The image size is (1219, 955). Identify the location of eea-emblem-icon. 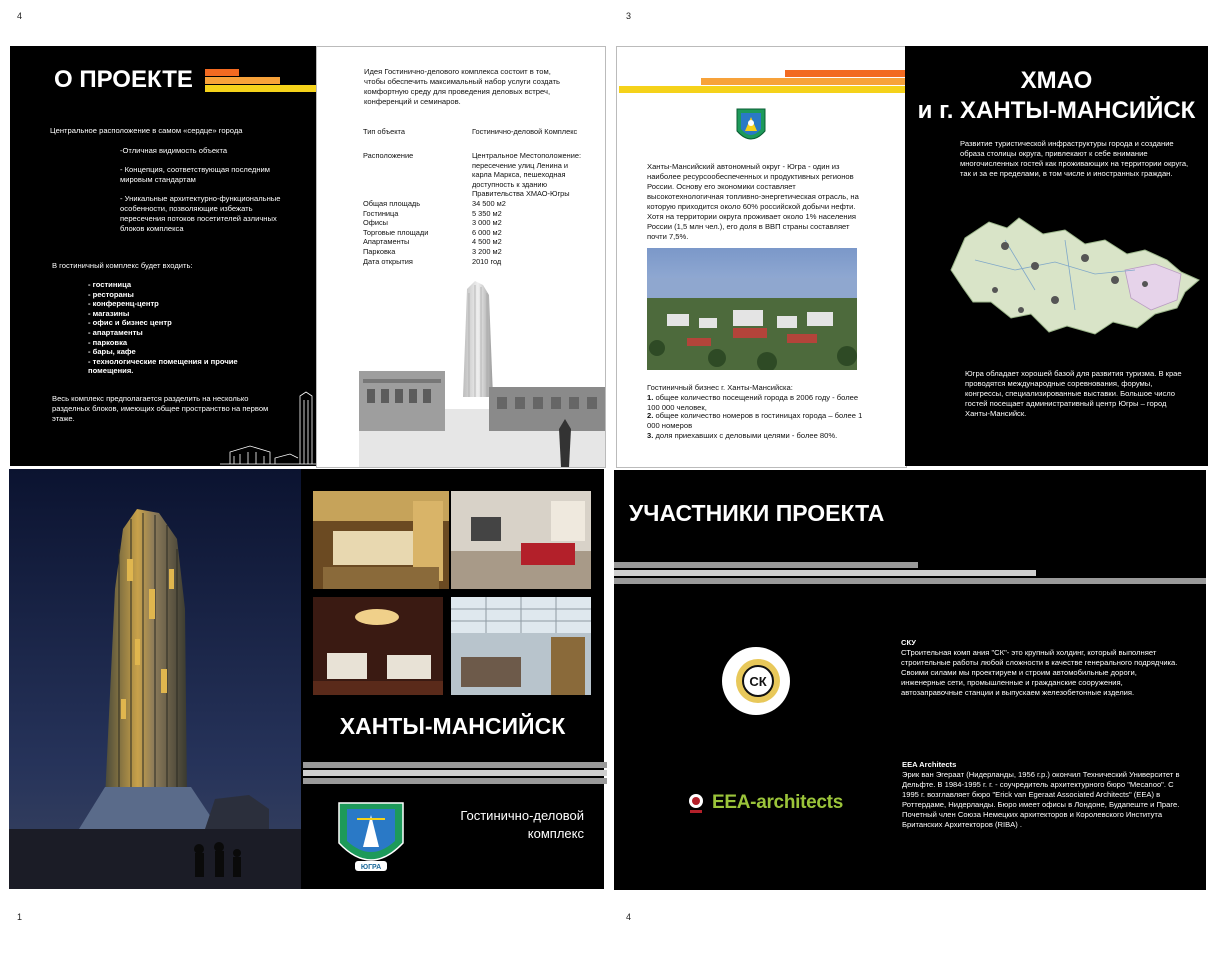
(696, 803).